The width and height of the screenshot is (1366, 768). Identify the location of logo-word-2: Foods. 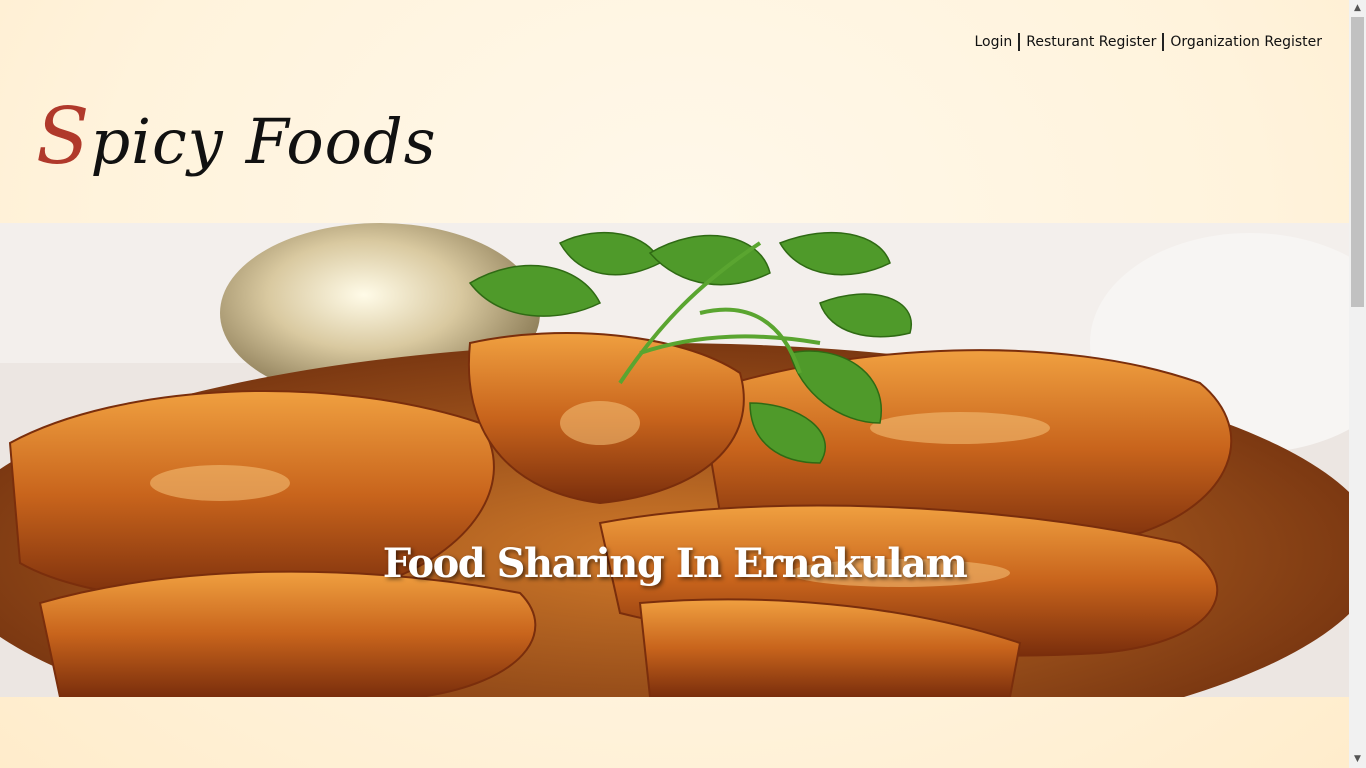
(341, 141).